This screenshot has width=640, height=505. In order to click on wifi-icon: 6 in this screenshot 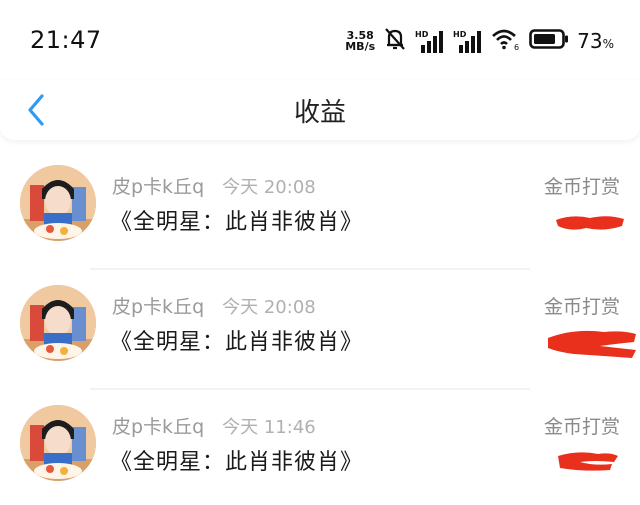, I will do `click(506, 41)`.